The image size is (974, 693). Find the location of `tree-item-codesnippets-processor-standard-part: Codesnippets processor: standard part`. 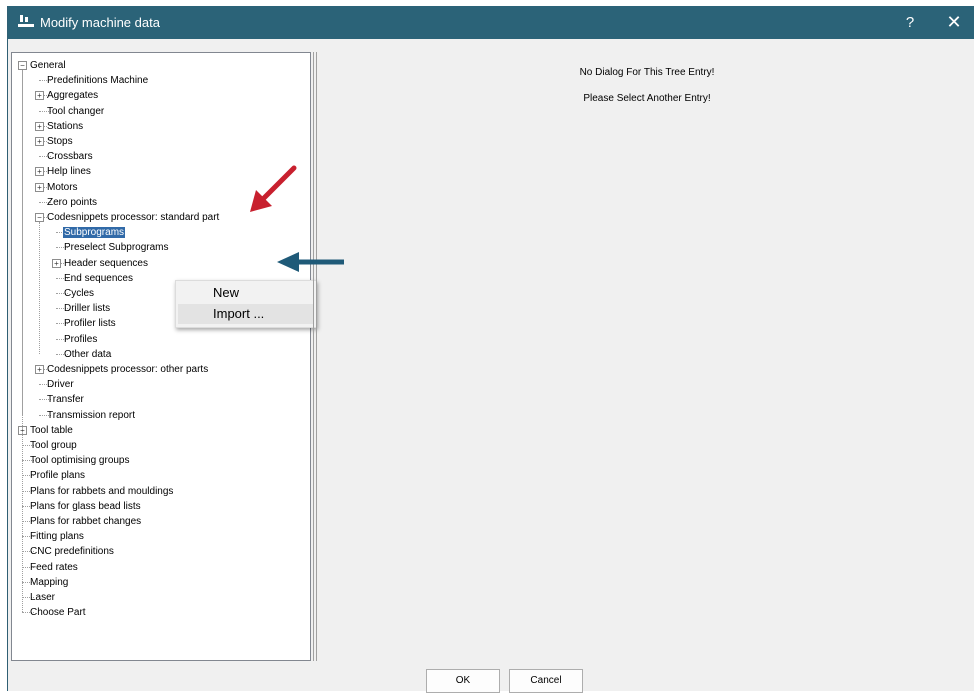

tree-item-codesnippets-processor-standard-part: Codesnippets processor: standard part is located at coordinates (133, 217).